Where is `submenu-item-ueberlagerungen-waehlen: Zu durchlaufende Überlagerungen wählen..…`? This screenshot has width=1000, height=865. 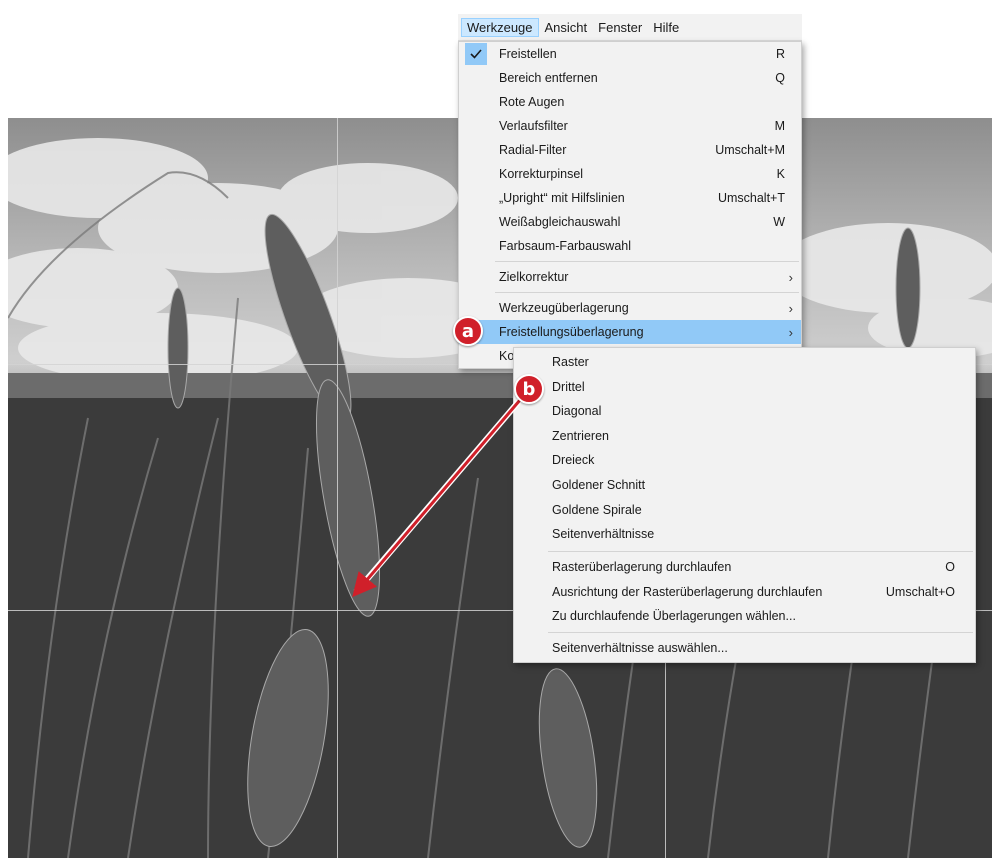 submenu-item-ueberlagerungen-waehlen: Zu durchlaufende Überlagerungen wählen..… is located at coordinates (744, 616).